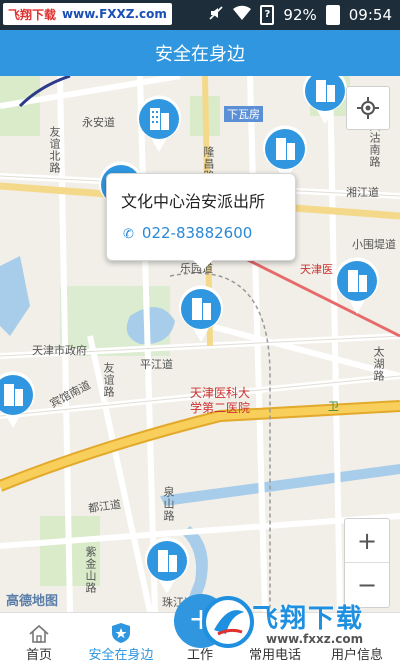 The width and height of the screenshot is (400, 668). What do you see at coordinates (193, 201) in the screenshot?
I see `station-name: 文化中心治安派出所` at bounding box center [193, 201].